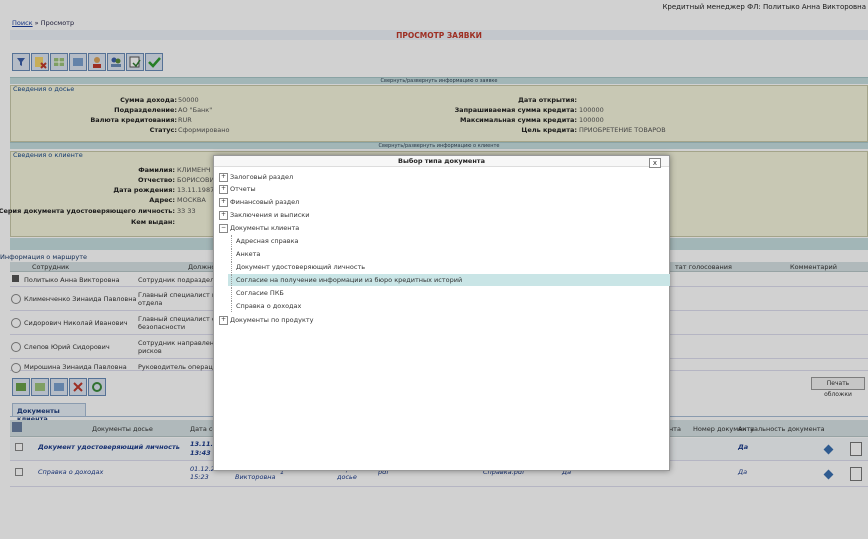  Describe the element at coordinates (266, 320) in the screenshot. I see `tree-item-product-documents: + Документы по продукту` at that location.